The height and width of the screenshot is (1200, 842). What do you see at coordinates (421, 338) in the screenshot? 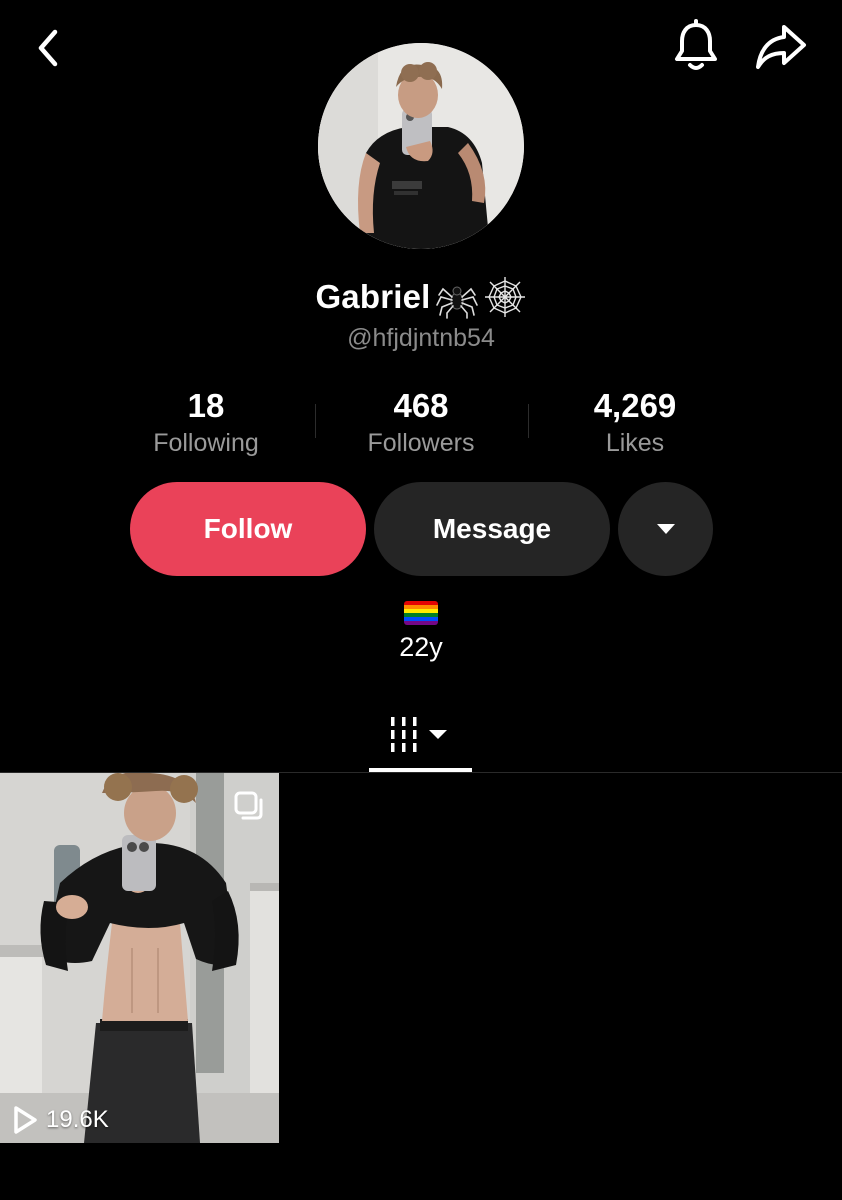
I see `username-handle: @hfjdjntnb54` at bounding box center [421, 338].